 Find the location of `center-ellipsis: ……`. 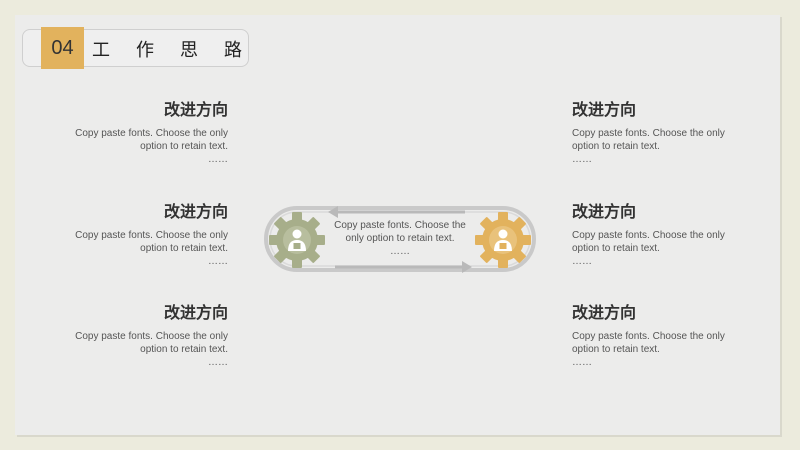

center-ellipsis: …… is located at coordinates (400, 251).